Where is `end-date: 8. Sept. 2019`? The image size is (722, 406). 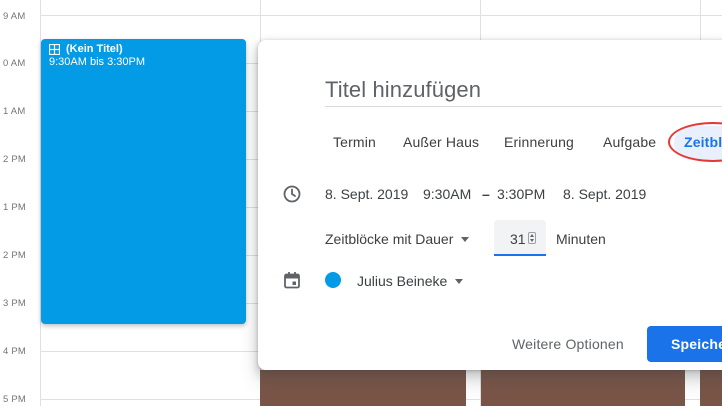
end-date: 8. Sept. 2019 is located at coordinates (604, 194).